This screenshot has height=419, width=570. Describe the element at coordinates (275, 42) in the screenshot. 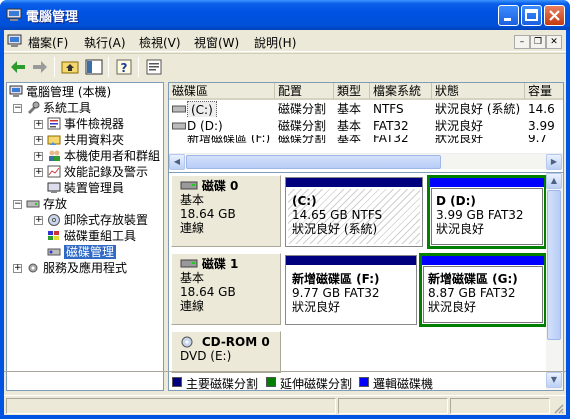

I see `menu-help: 說明(H)` at that location.